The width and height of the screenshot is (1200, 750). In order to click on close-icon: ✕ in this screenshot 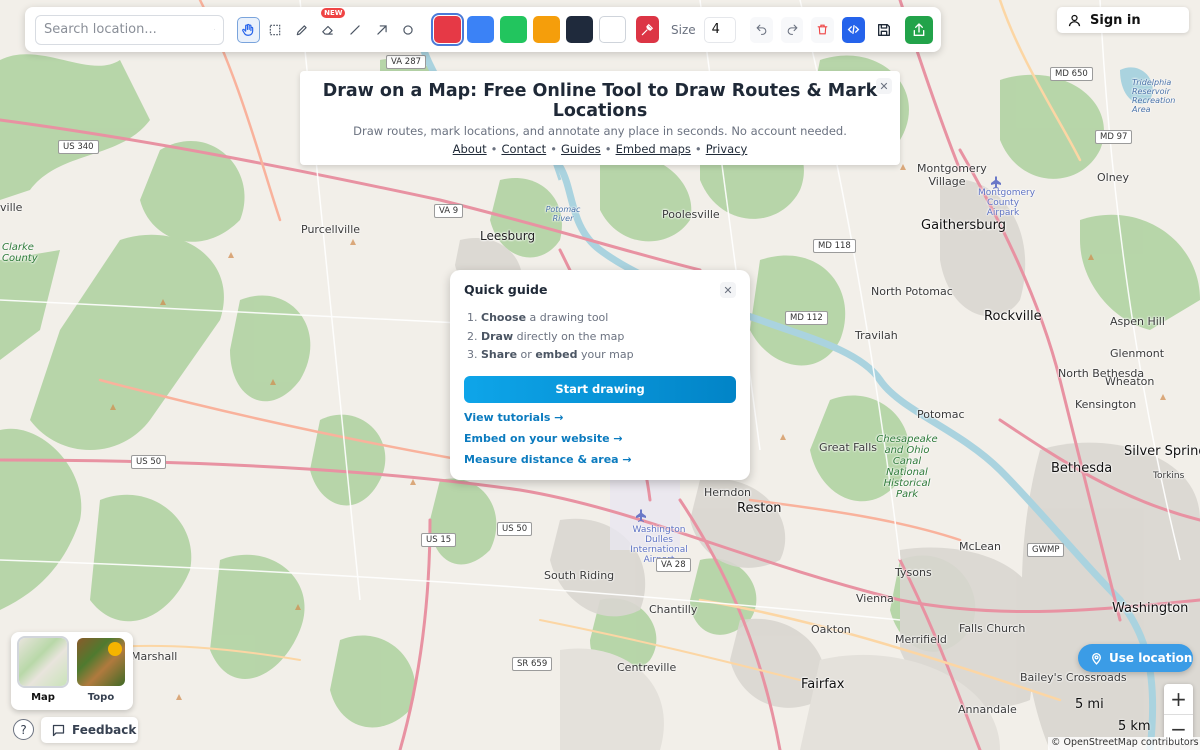, I will do `click(728, 290)`.